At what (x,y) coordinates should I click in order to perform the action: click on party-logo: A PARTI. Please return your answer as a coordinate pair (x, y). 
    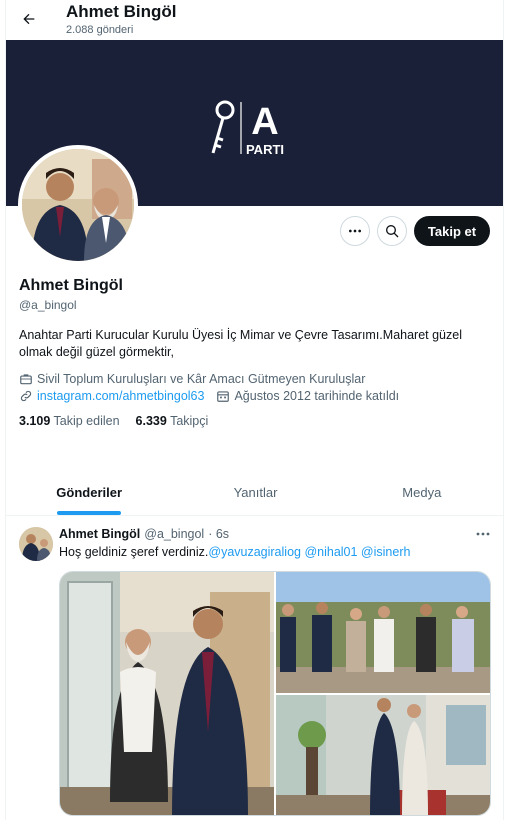
    Looking at the image, I should click on (247, 128).